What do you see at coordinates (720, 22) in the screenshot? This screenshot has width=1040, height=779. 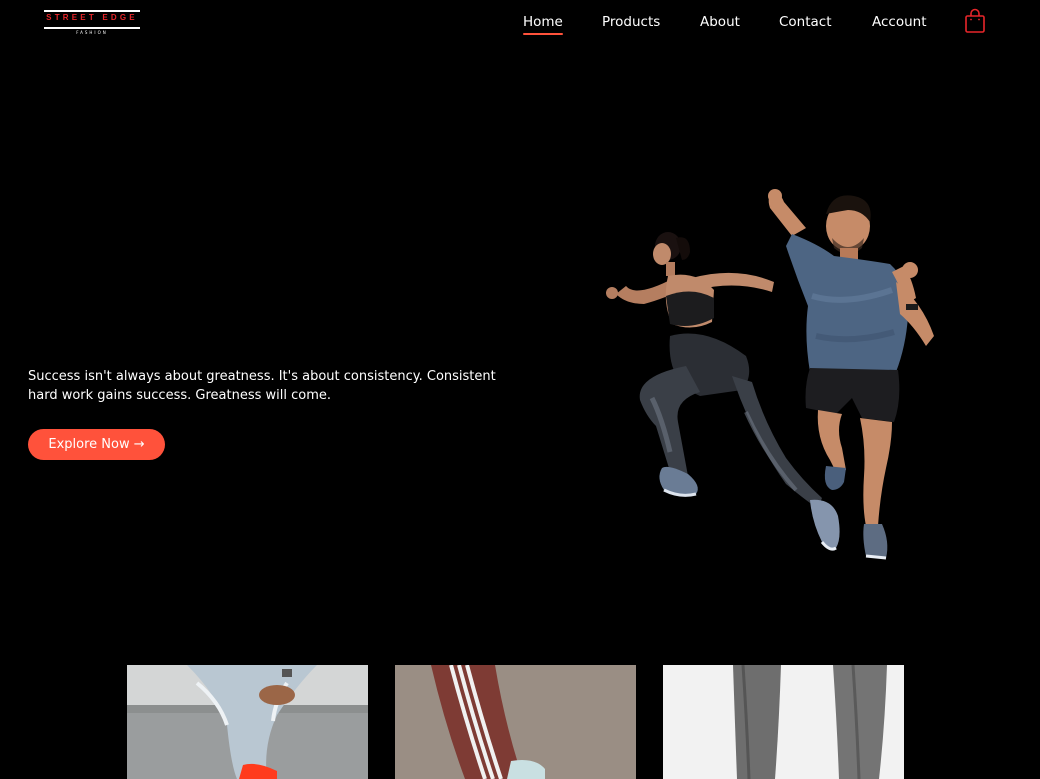 I see `nav-link-about: About` at bounding box center [720, 22].